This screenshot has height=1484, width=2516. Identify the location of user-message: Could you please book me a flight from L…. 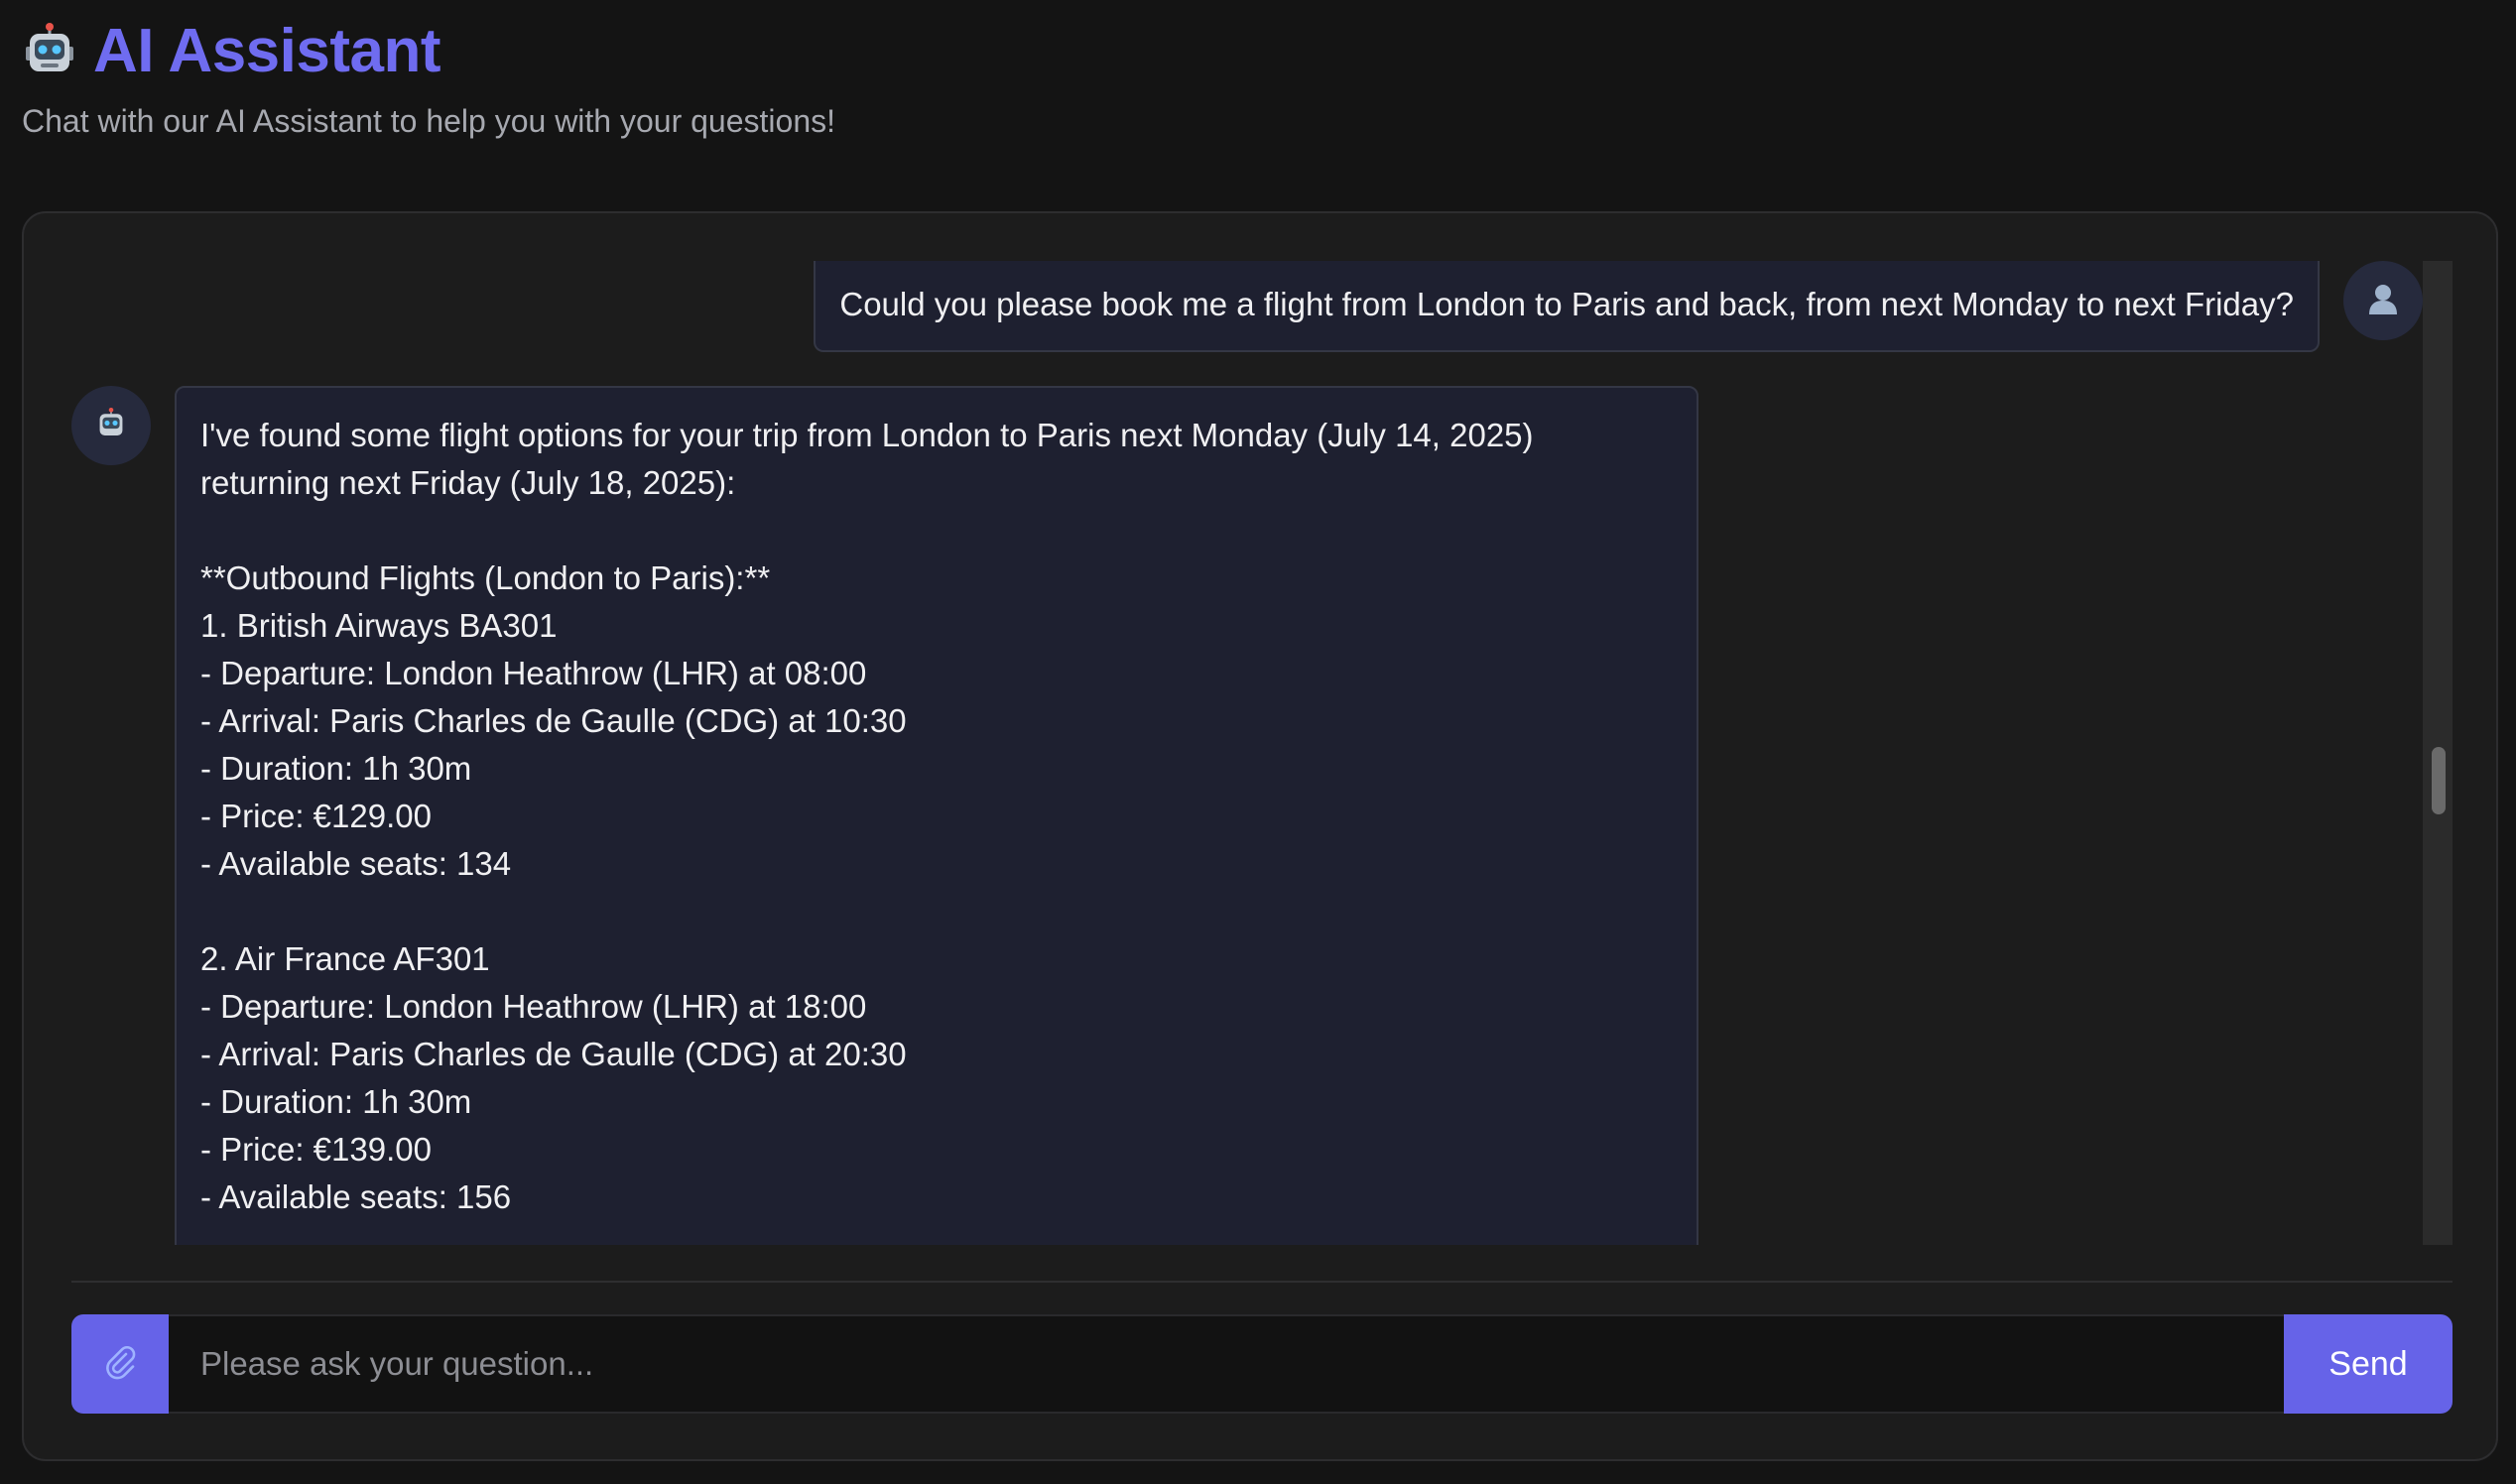
(1567, 306).